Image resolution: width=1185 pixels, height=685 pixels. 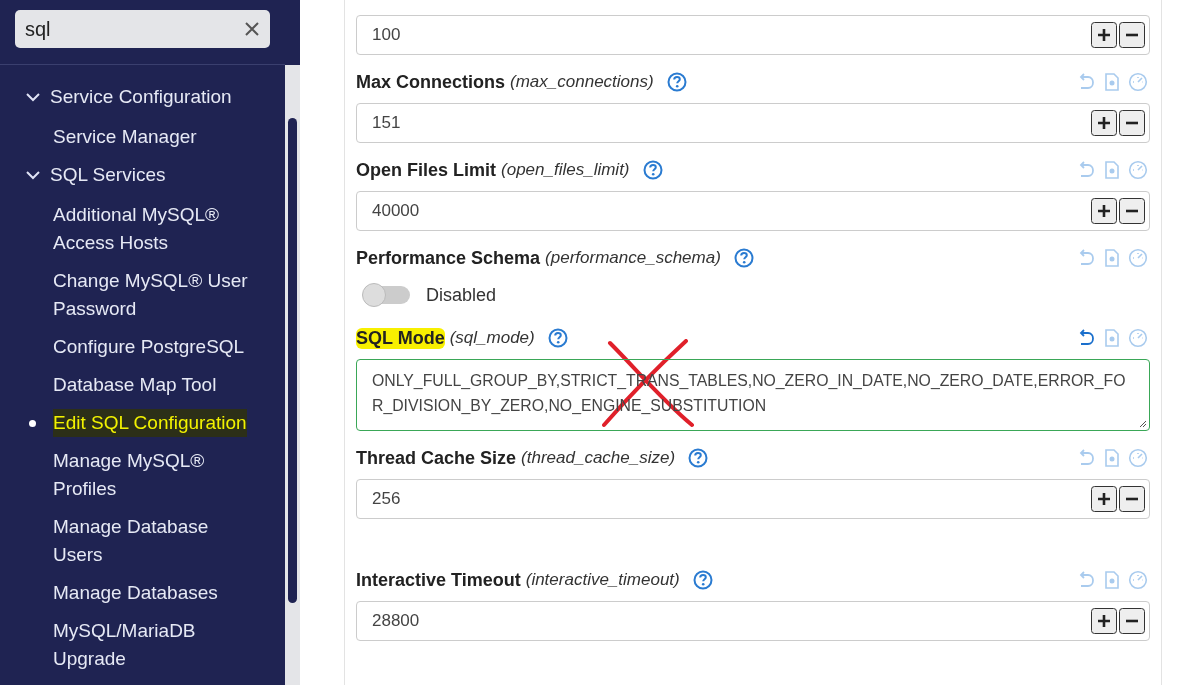 What do you see at coordinates (151, 295) in the screenshot?
I see `sidebar-item: Change MySQL® User Password` at bounding box center [151, 295].